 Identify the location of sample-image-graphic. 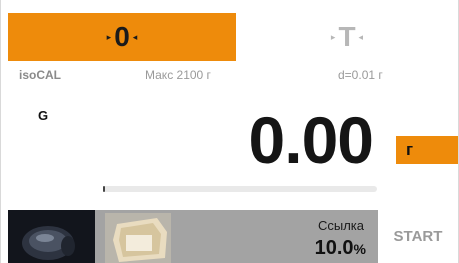
(51, 236).